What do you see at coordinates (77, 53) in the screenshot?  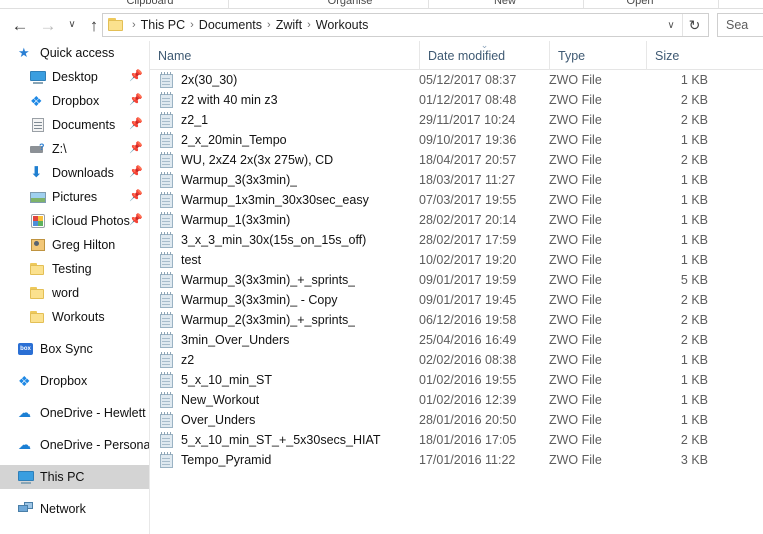 I see `sidebar-item-label: Quick access` at bounding box center [77, 53].